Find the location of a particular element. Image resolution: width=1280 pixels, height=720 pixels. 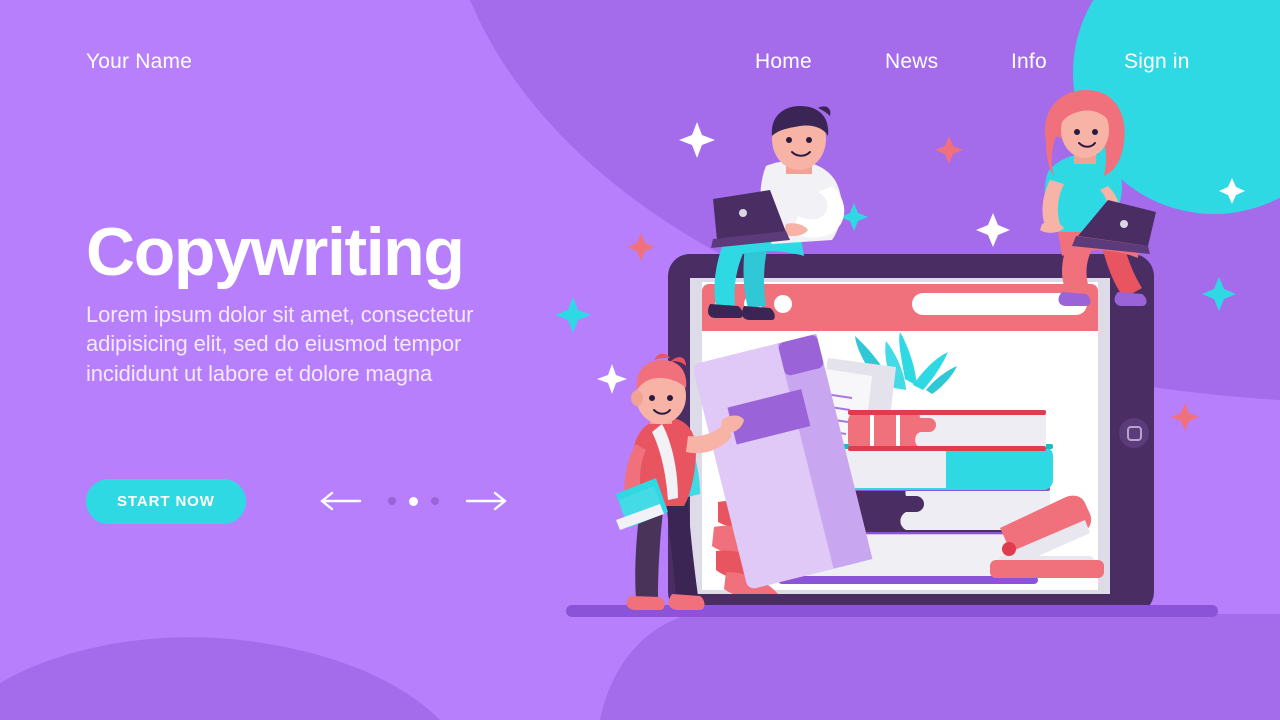

arrow-left-icon is located at coordinates (340, 501).